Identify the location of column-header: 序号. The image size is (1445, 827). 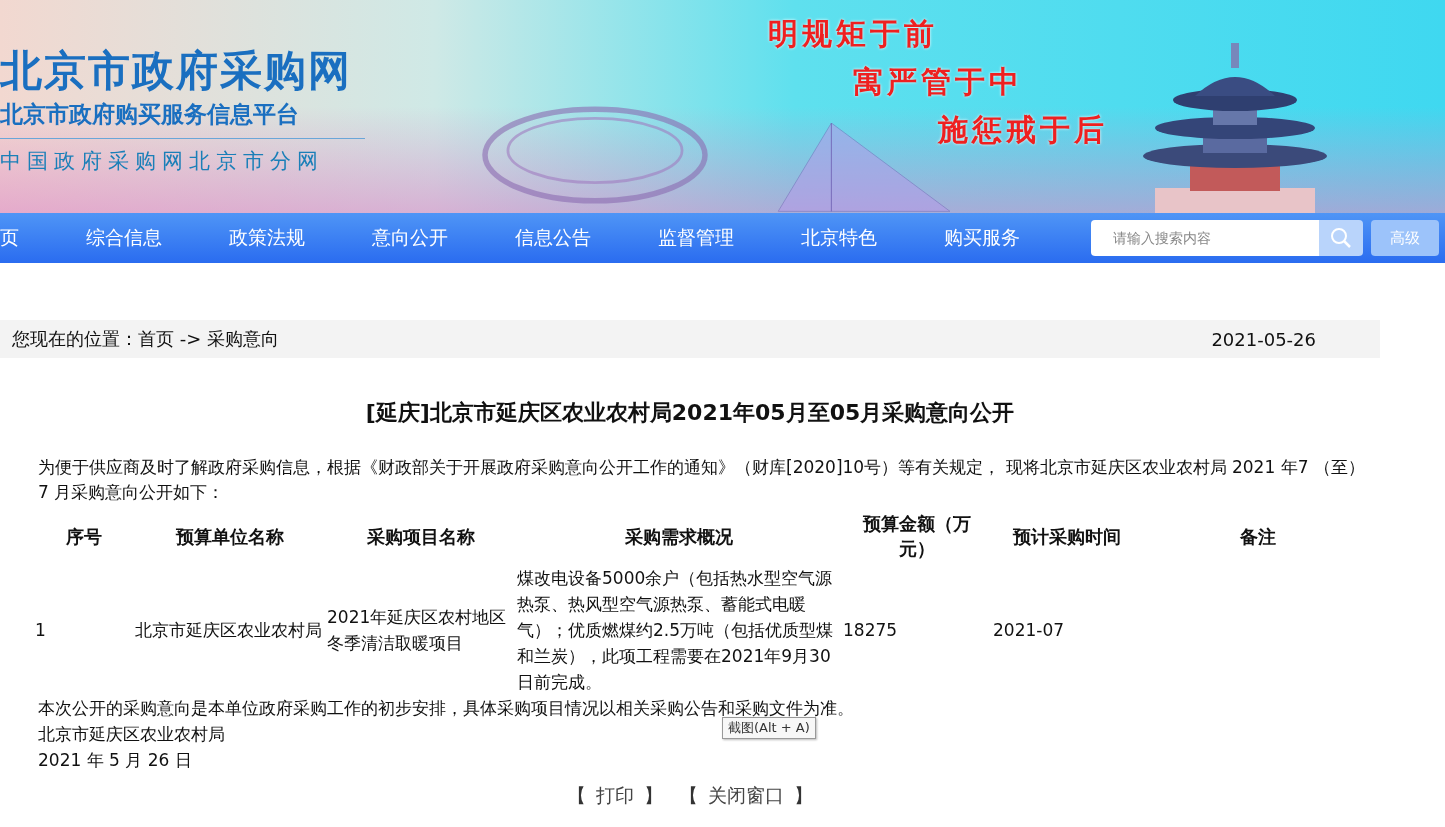
(84, 536).